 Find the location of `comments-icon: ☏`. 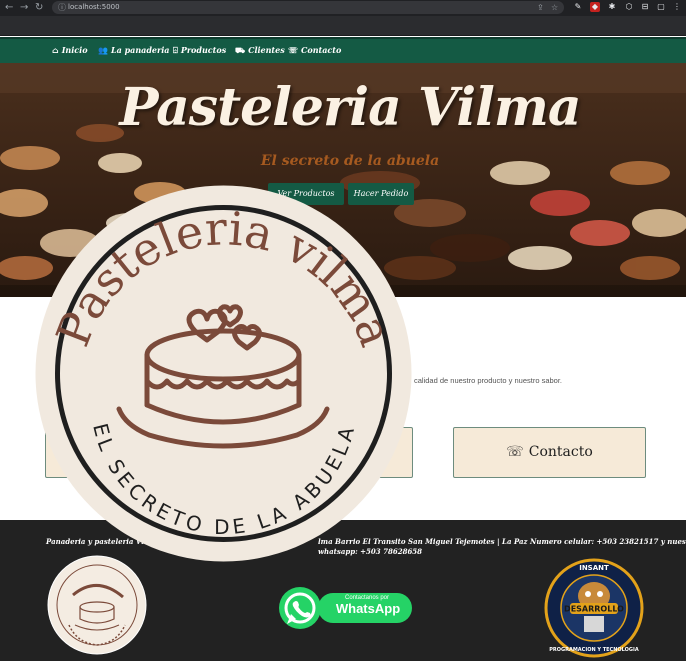

comments-icon: ☏ is located at coordinates (515, 452).